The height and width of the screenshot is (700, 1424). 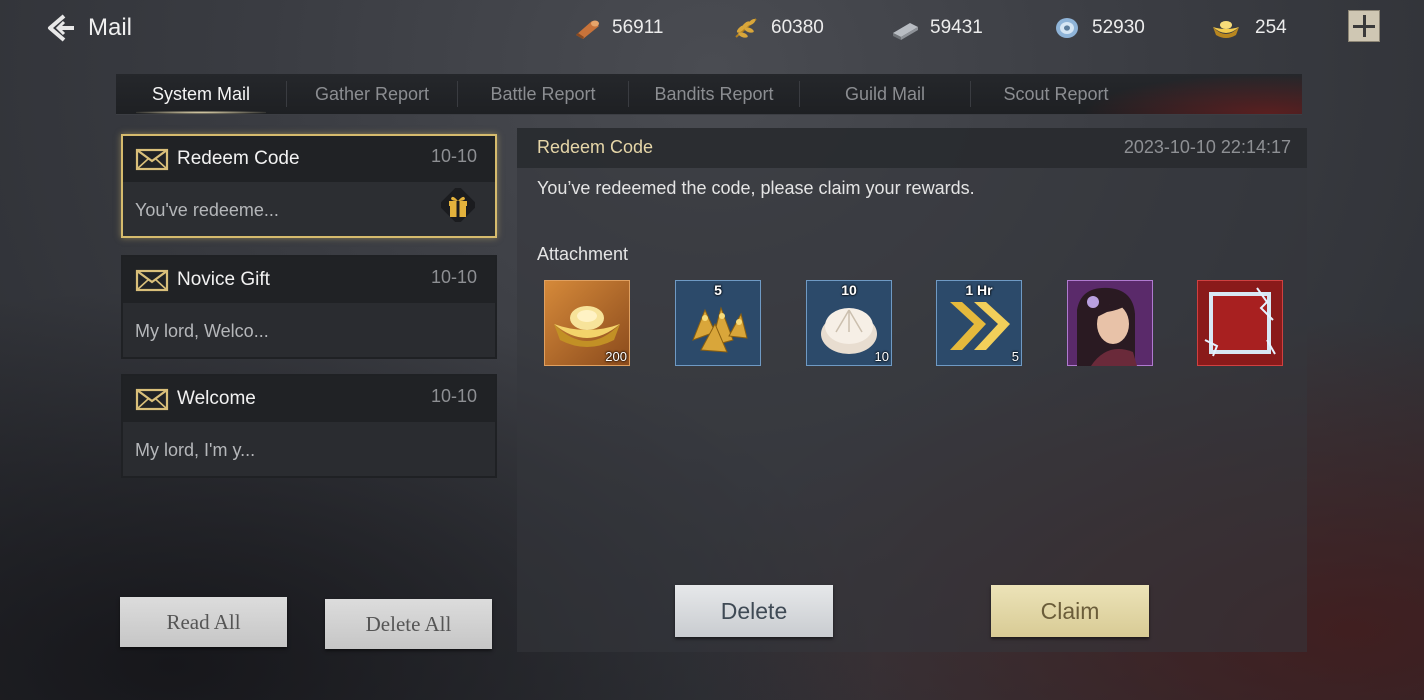 What do you see at coordinates (595, 147) in the screenshot?
I see `detail-title: Redeem Code` at bounding box center [595, 147].